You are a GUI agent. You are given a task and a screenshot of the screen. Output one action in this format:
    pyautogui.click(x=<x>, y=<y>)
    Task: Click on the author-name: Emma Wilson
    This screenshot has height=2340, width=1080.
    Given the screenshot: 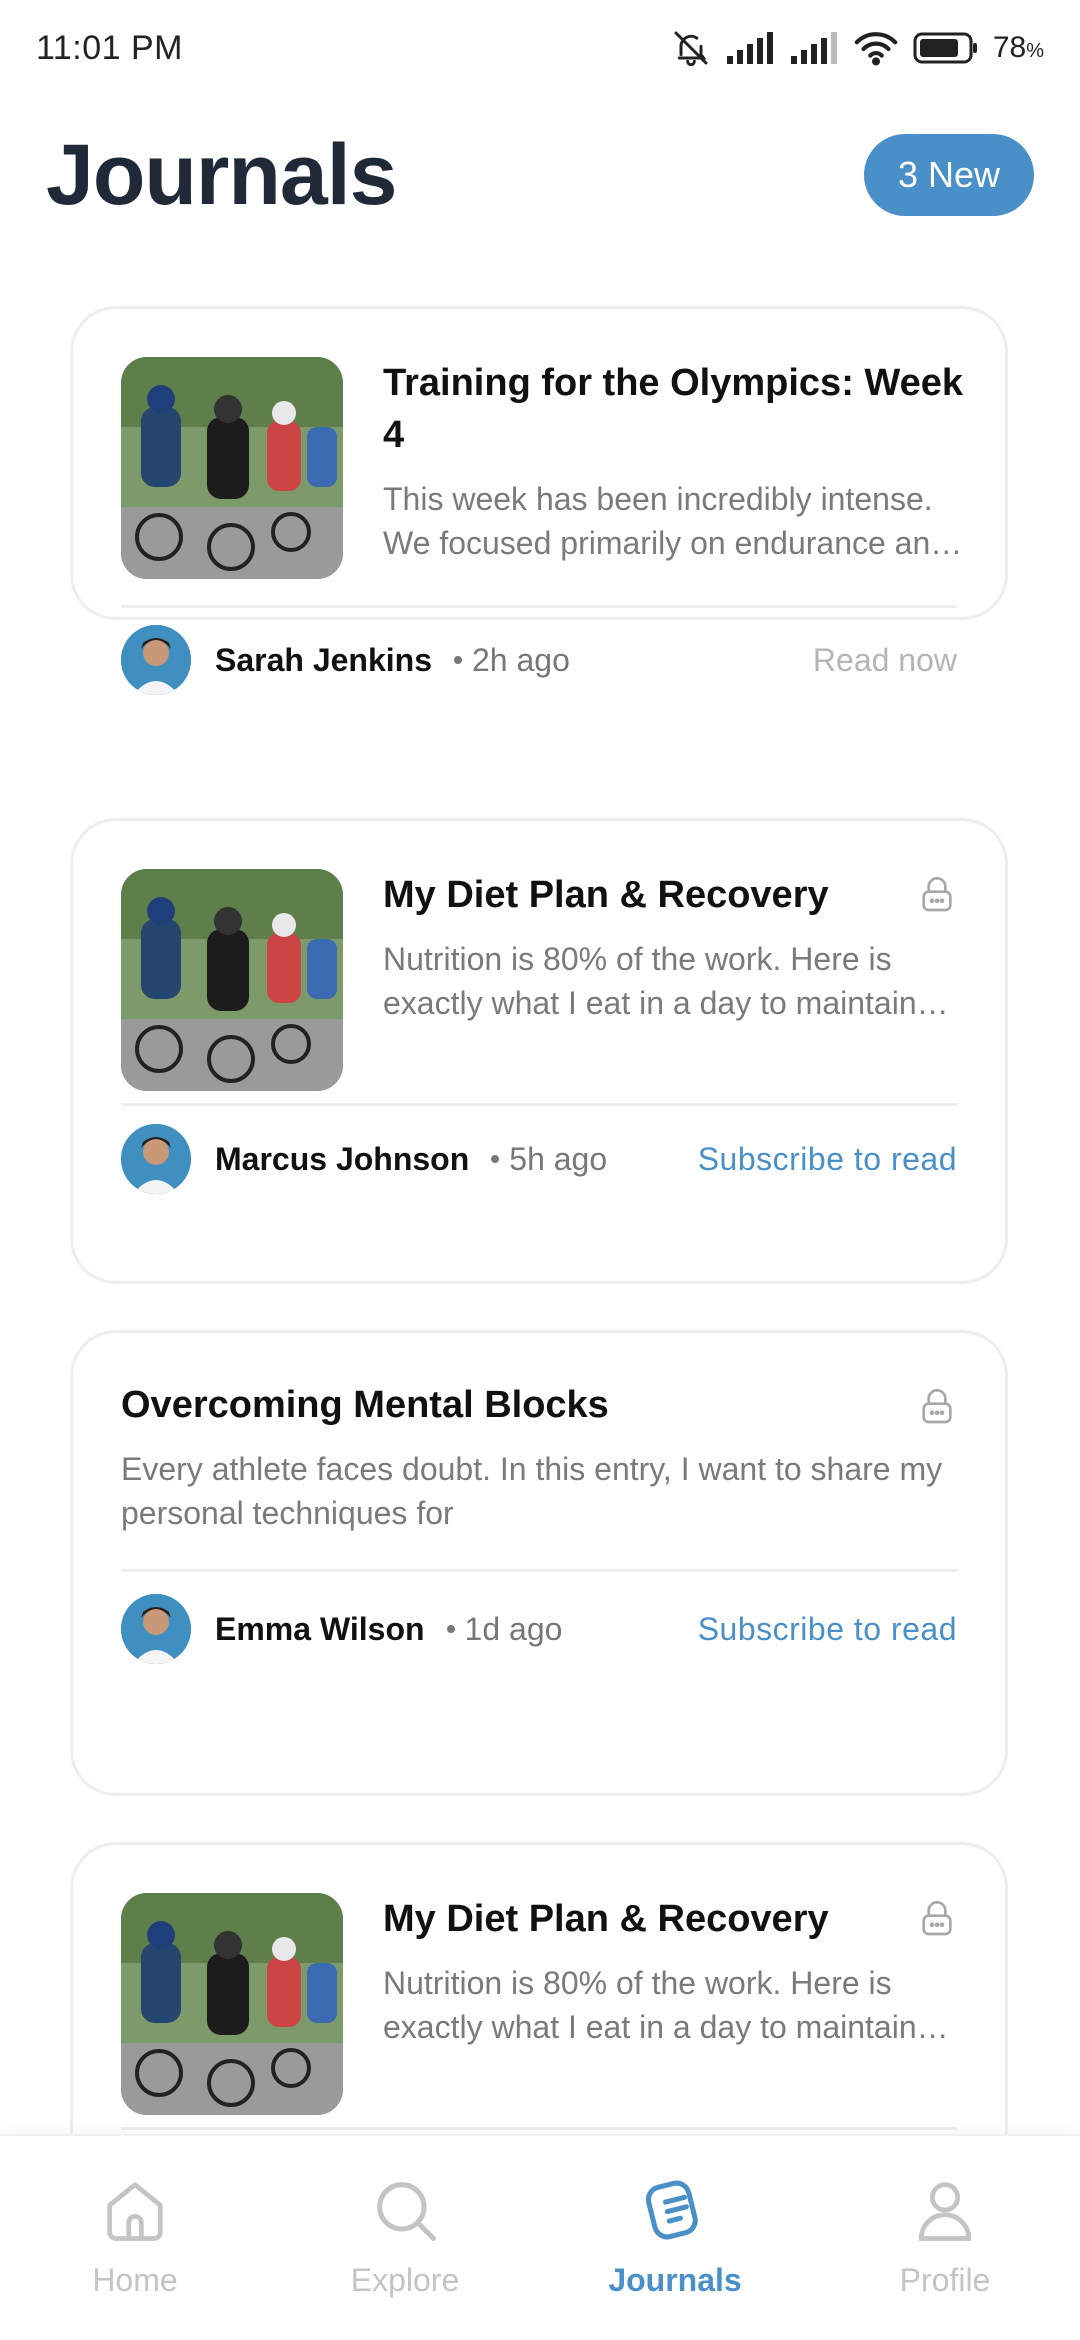 What is the action you would take?
    pyautogui.click(x=320, y=1629)
    